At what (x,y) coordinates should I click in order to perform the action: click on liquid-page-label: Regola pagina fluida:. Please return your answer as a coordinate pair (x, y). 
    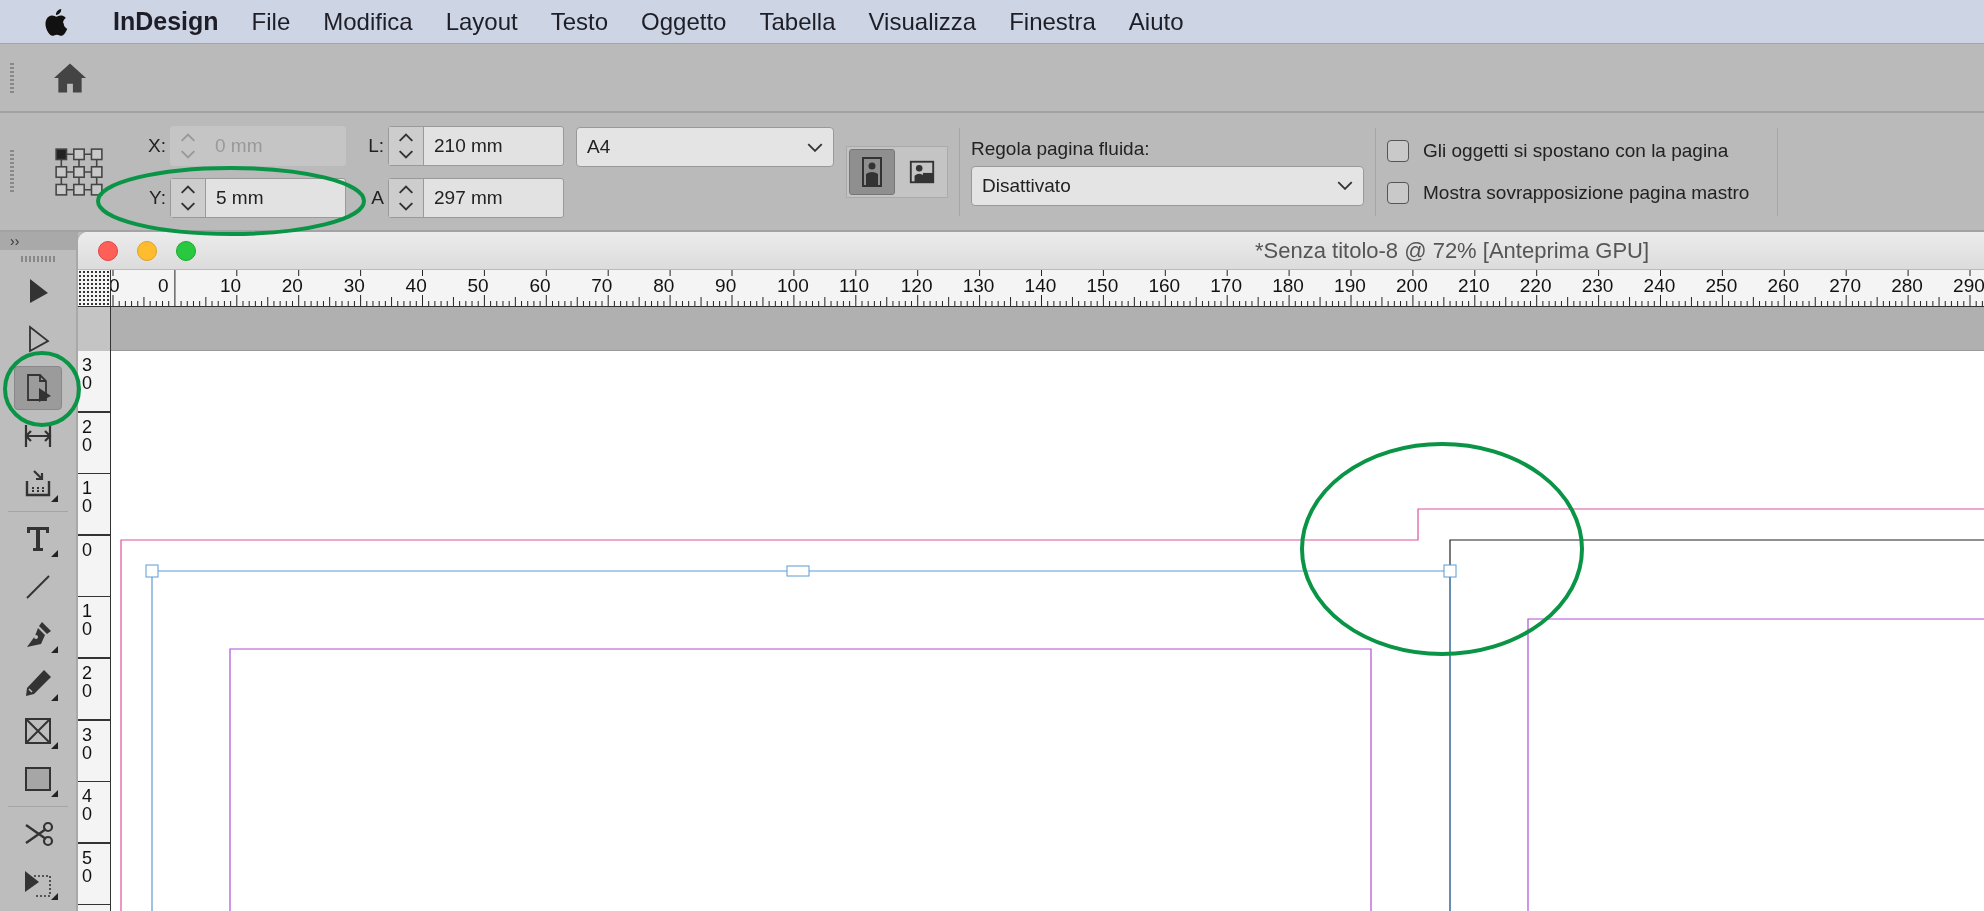
    Looking at the image, I should click on (1061, 148).